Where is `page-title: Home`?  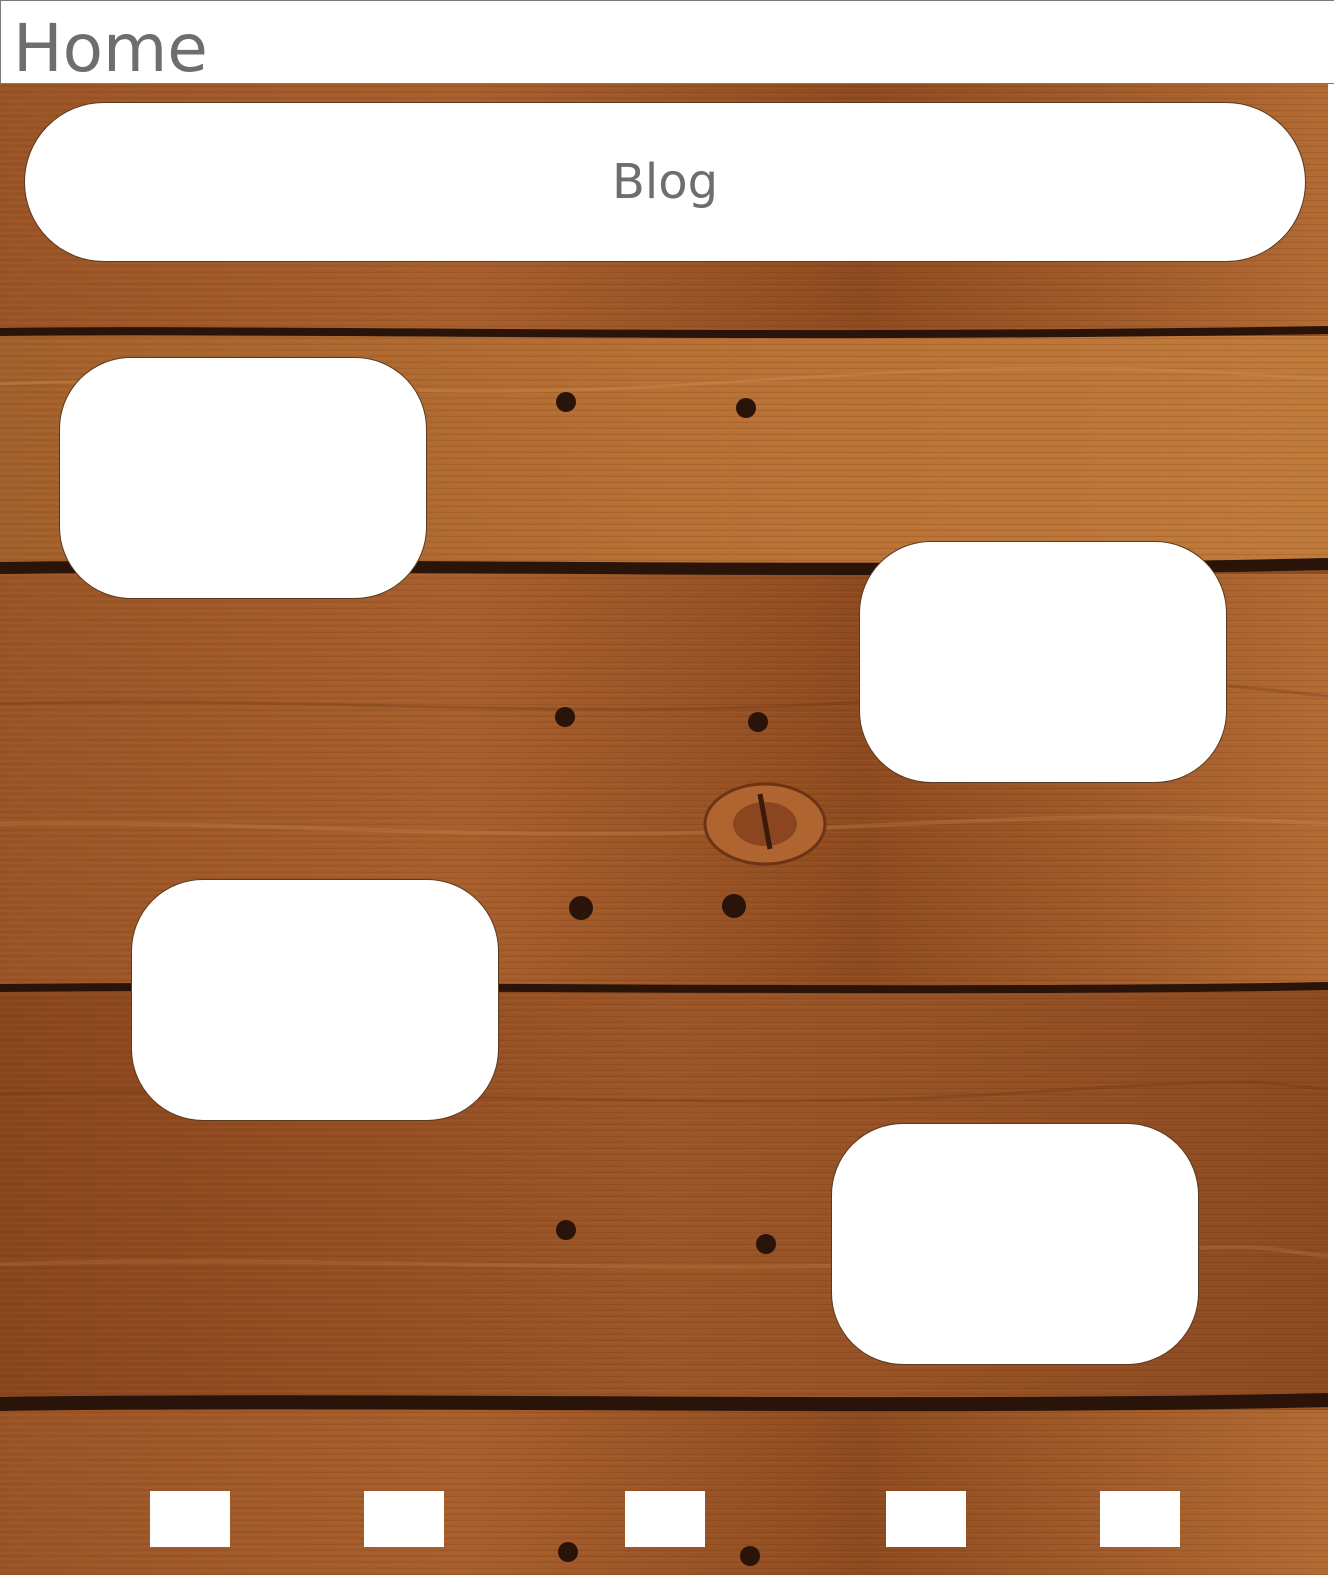
page-title: Home is located at coordinates (110, 48).